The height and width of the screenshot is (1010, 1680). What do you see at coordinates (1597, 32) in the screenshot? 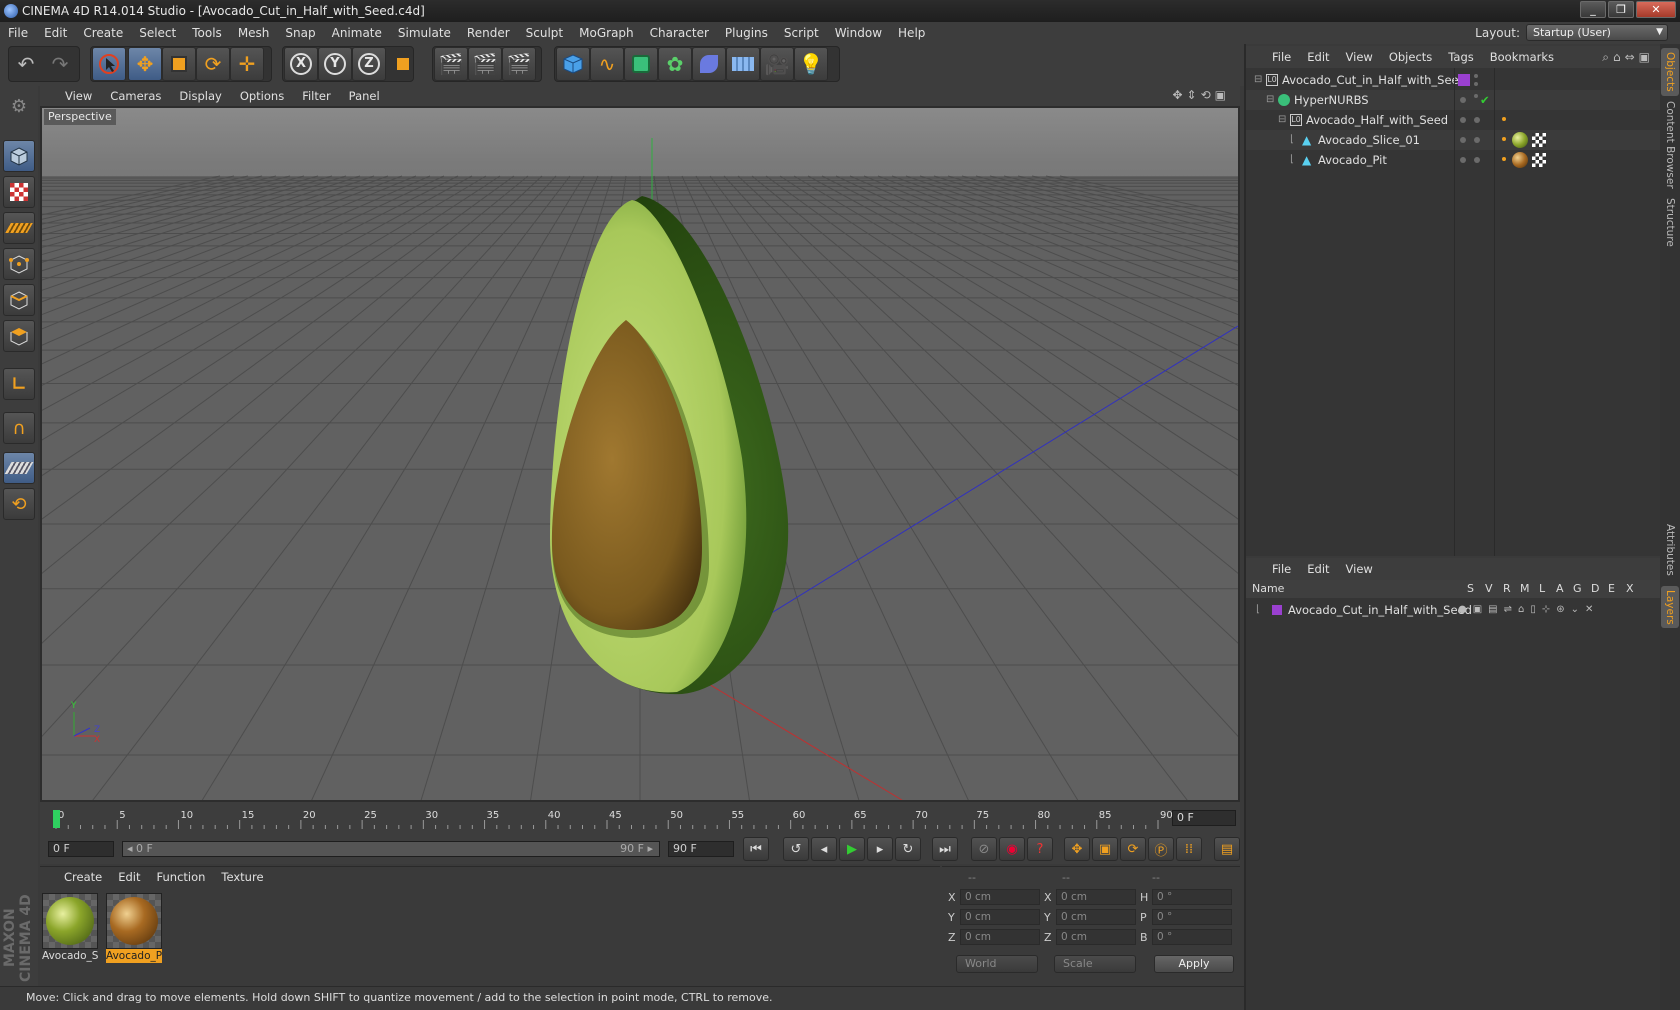
I see `layout-select: Startup (User) ▼` at bounding box center [1597, 32].